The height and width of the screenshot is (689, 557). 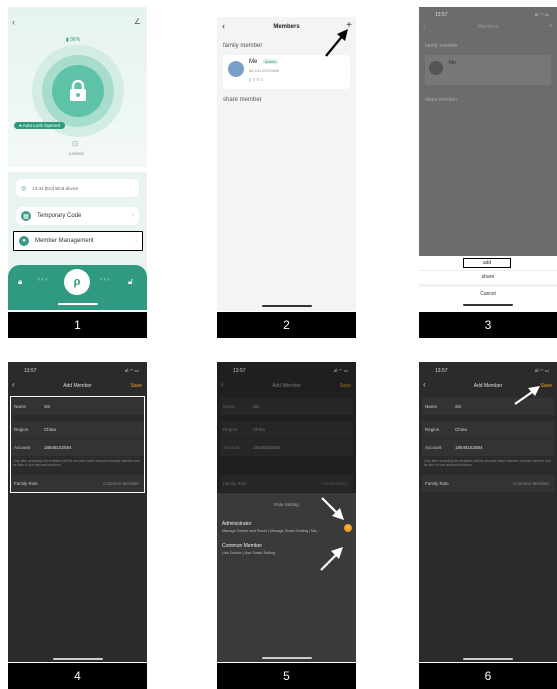 I want to click on unlock-small-icon: 🔓︎, so click(x=131, y=281).